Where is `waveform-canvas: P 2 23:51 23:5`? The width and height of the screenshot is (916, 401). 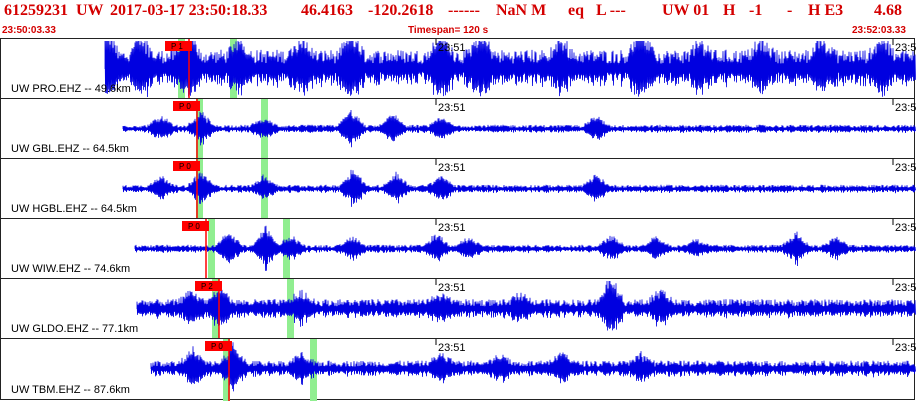 waveform-canvas: P 2 23:51 23:5 is located at coordinates (526, 309).